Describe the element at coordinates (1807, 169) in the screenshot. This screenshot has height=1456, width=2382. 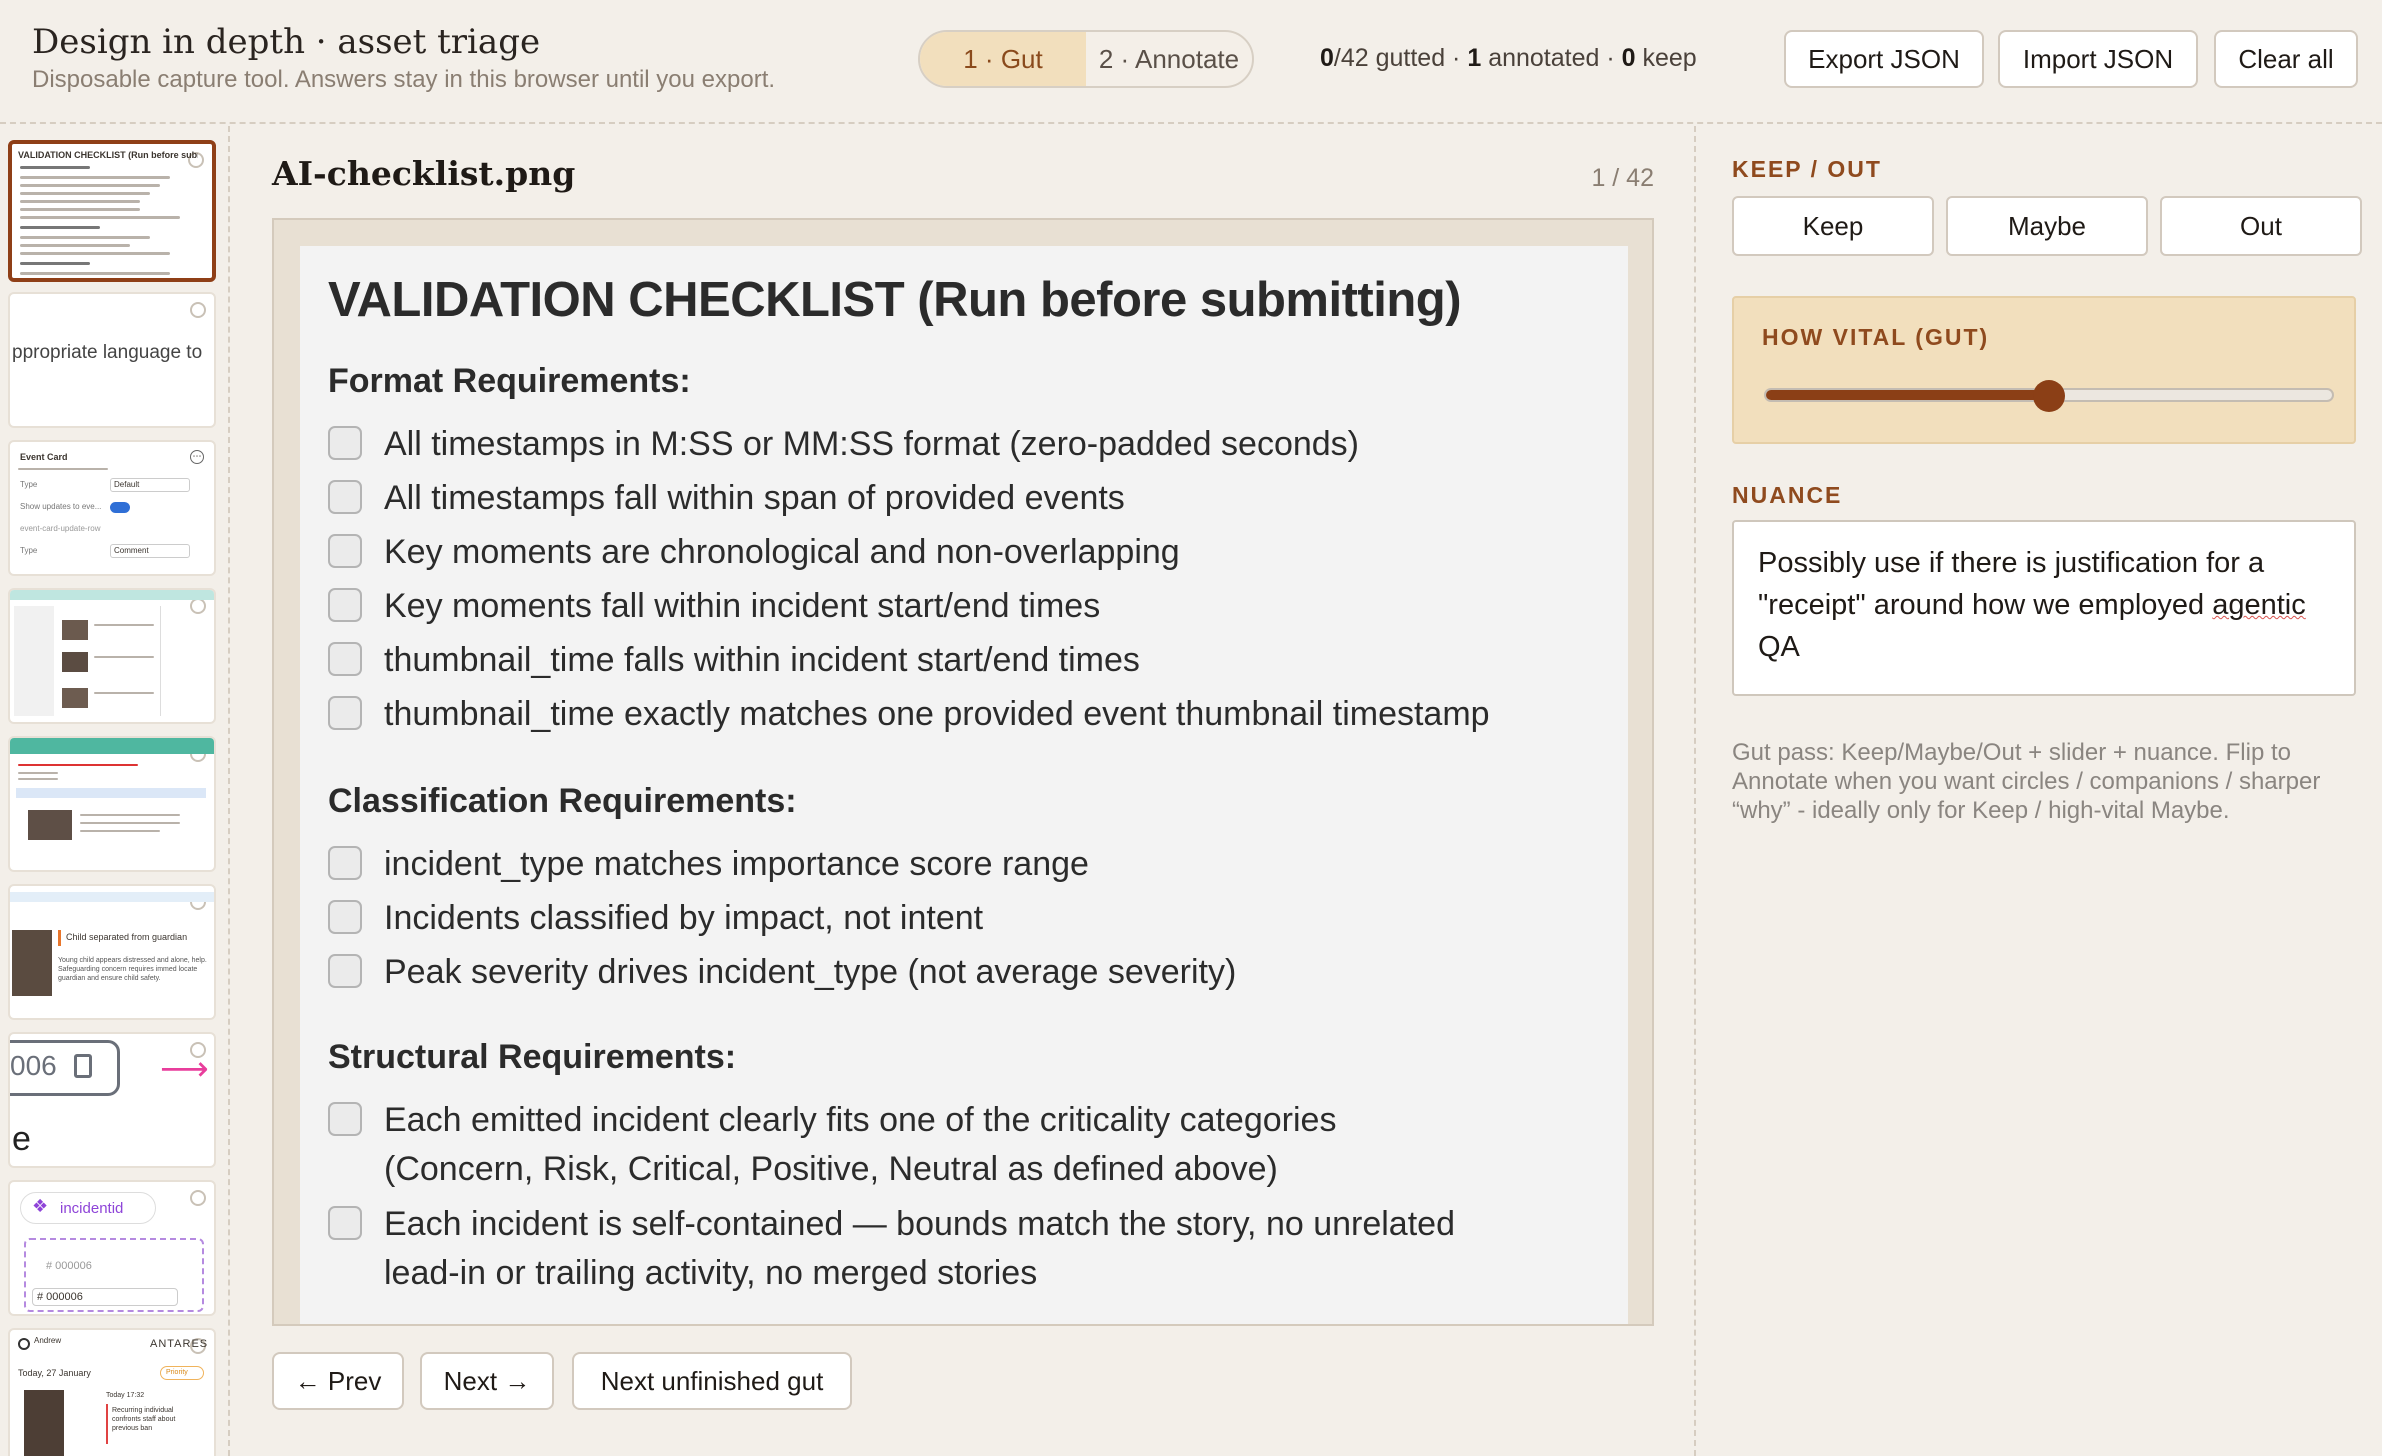
I see `keep-out-label: KEEP / OUT` at that location.